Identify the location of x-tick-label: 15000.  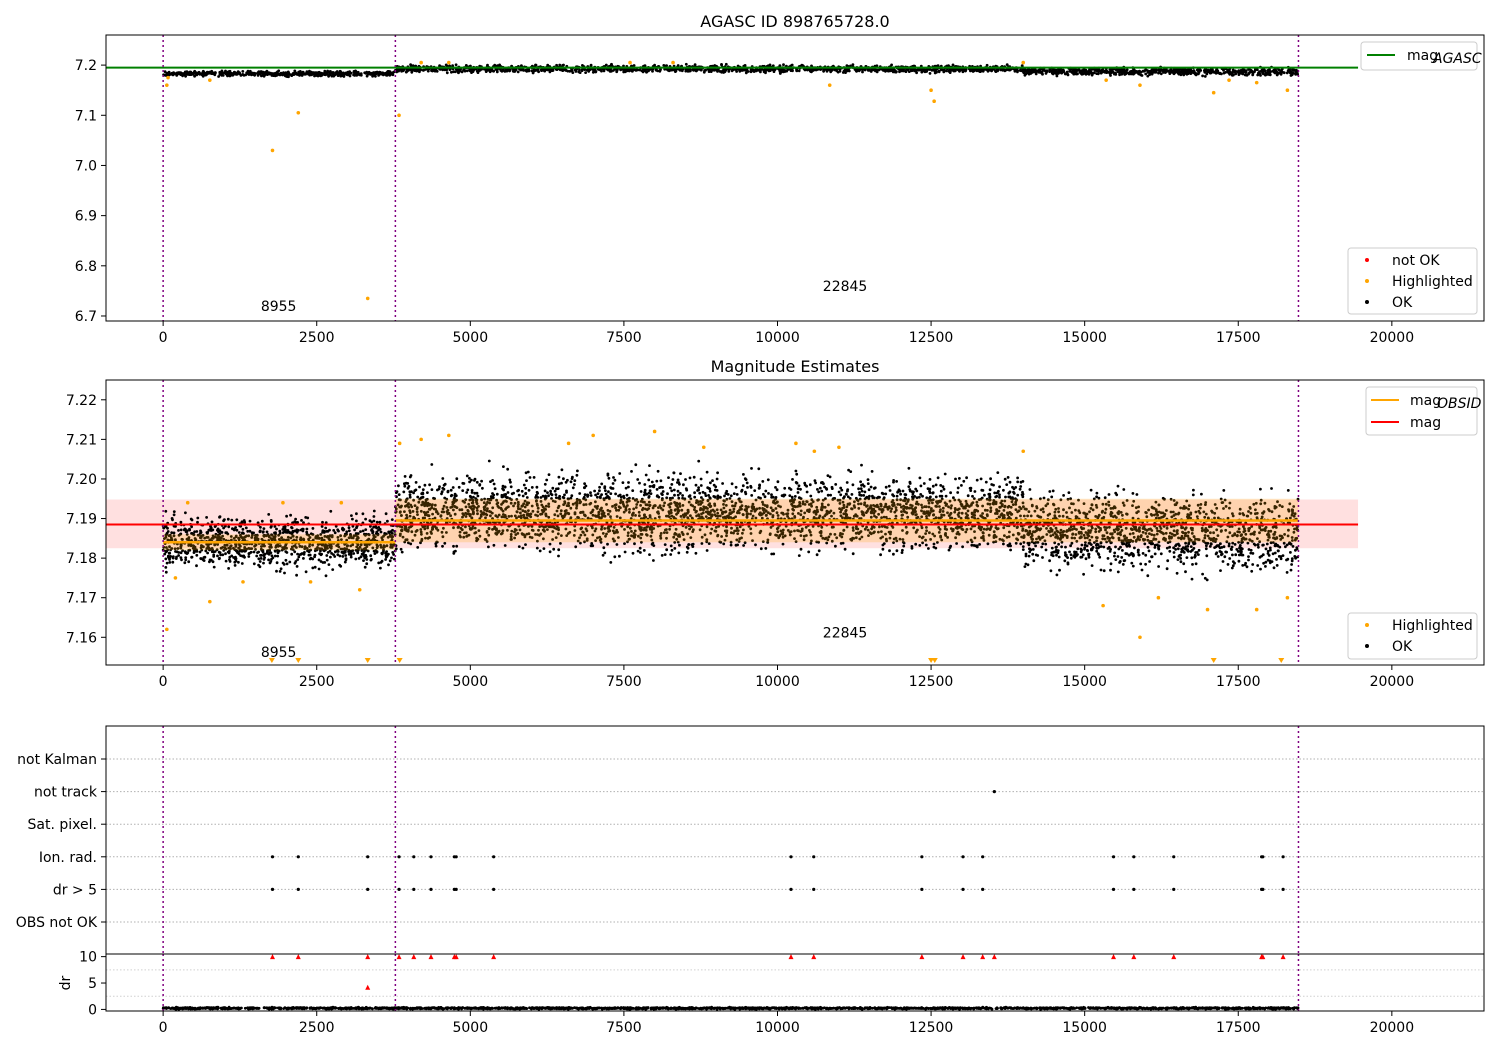
(1084, 338).